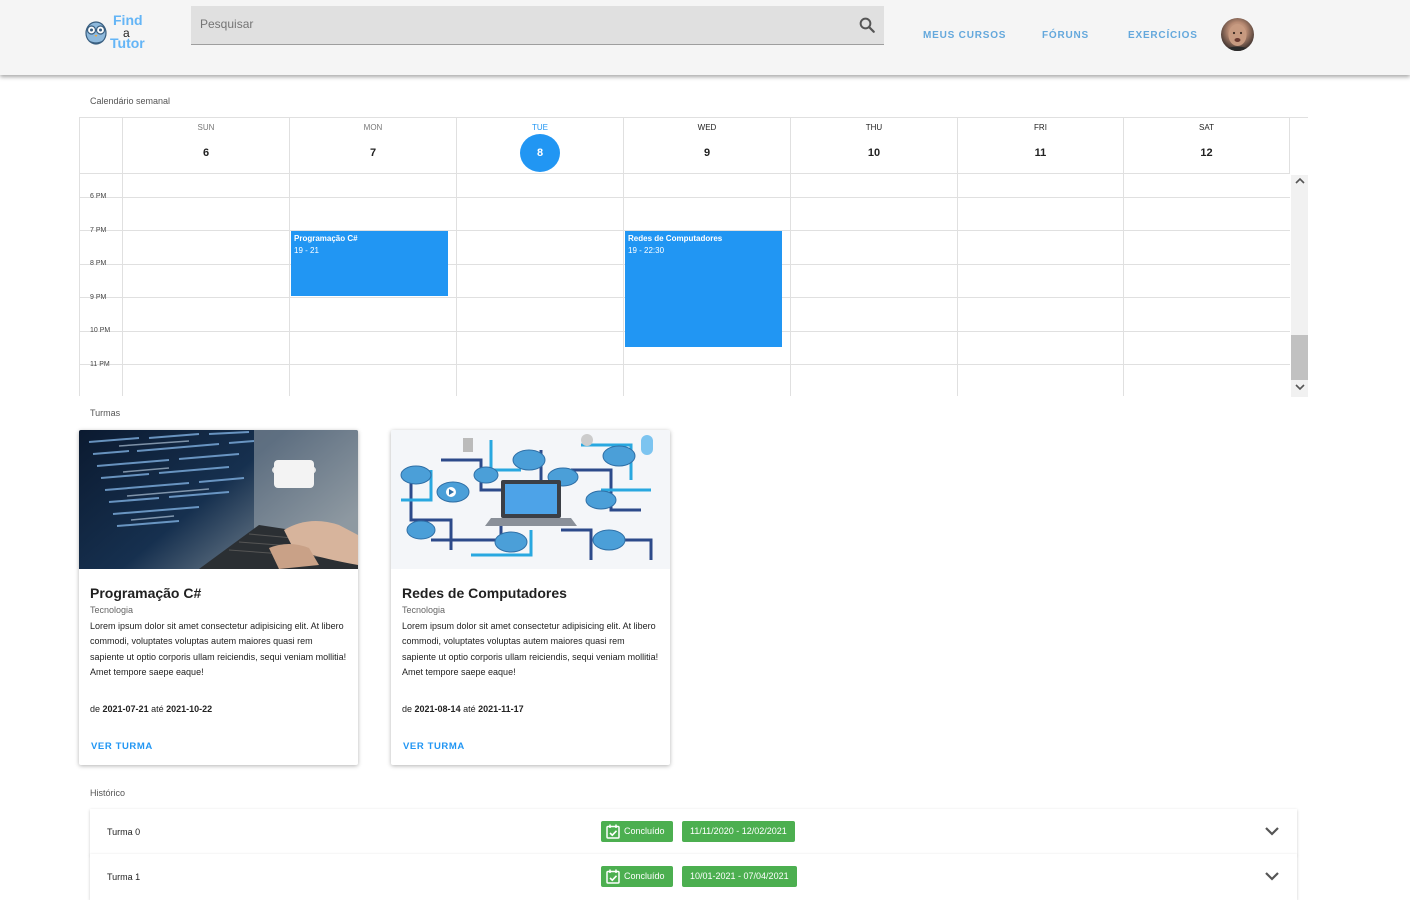 The width and height of the screenshot is (1410, 900). Describe the element at coordinates (373, 153) in the screenshot. I see `day-number: 7` at that location.